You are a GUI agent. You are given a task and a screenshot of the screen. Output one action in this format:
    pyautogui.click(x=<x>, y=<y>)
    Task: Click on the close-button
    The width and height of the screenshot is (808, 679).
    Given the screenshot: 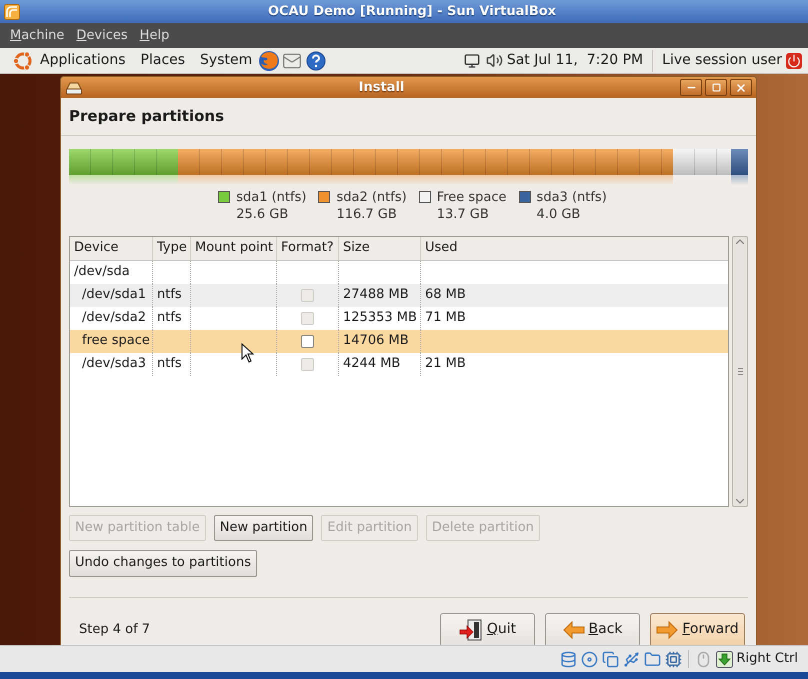 What is the action you would take?
    pyautogui.click(x=741, y=87)
    